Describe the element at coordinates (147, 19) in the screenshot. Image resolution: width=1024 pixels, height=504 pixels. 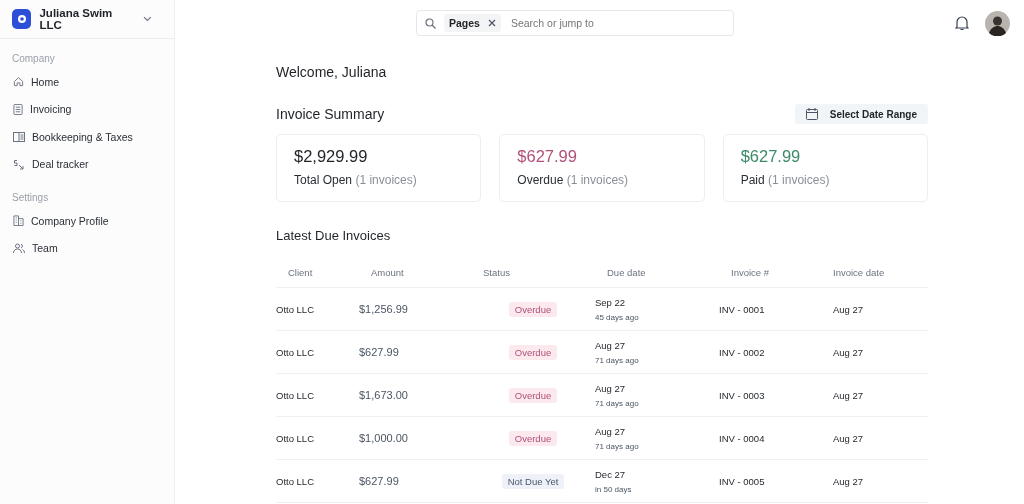
I see `chevron-down-icon` at that location.